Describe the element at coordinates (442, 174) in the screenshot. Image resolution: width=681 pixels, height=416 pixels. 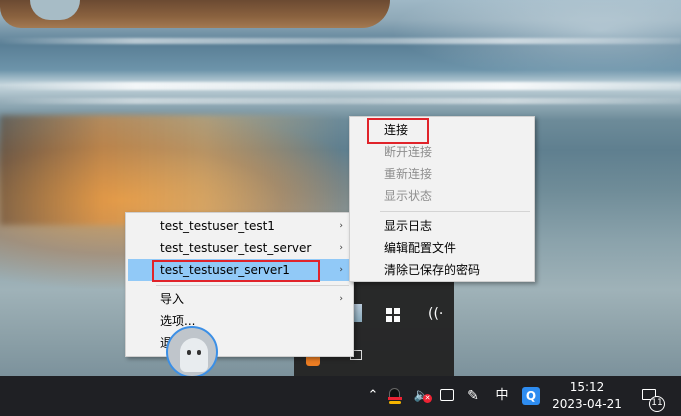
I see `menu-item-reconnect: 重新连接` at that location.